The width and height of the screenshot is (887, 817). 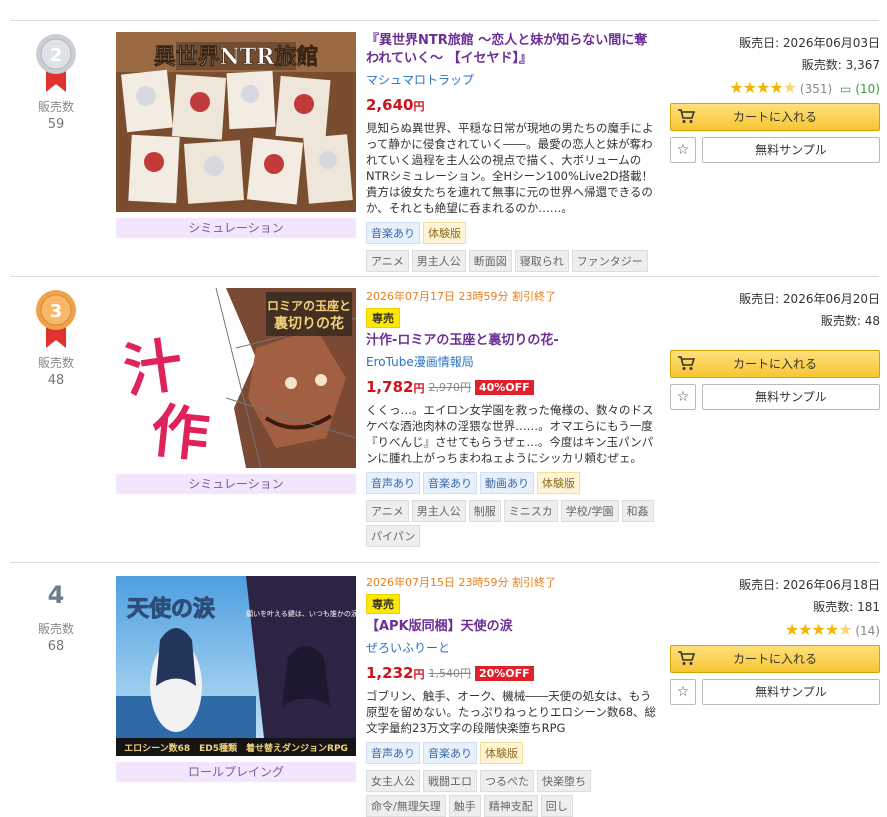 What do you see at coordinates (530, 511) in the screenshot?
I see `tag: ミニスカ` at bounding box center [530, 511].